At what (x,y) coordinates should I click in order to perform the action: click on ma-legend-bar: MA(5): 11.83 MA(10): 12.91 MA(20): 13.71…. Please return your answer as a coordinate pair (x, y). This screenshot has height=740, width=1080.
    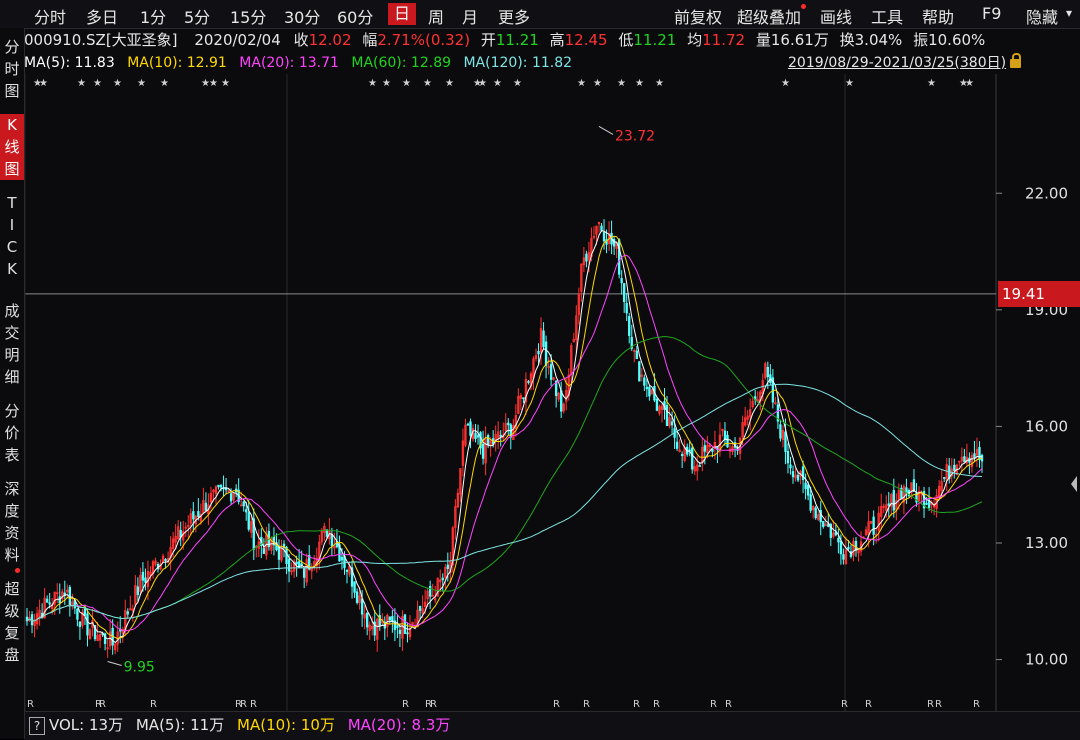
    Looking at the image, I should click on (552, 63).